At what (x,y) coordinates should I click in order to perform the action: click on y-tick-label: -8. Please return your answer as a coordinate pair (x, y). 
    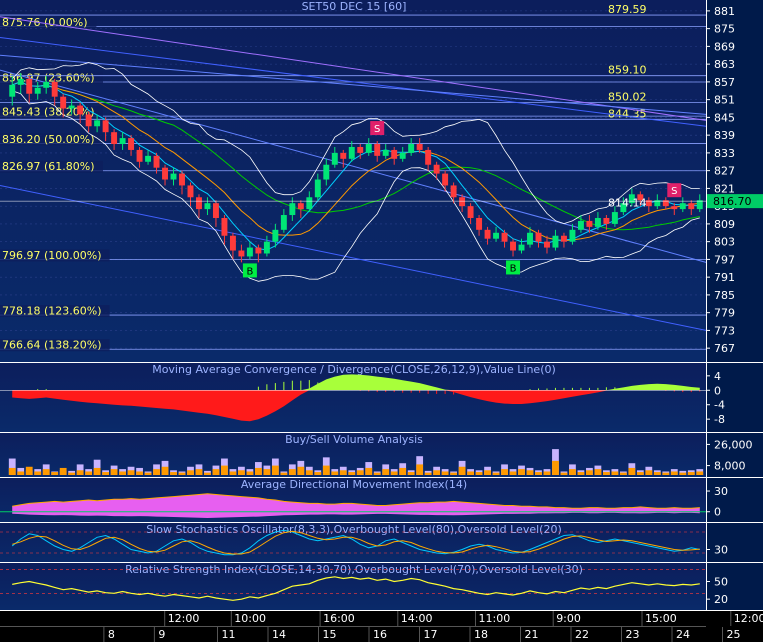
    Looking at the image, I should click on (719, 419).